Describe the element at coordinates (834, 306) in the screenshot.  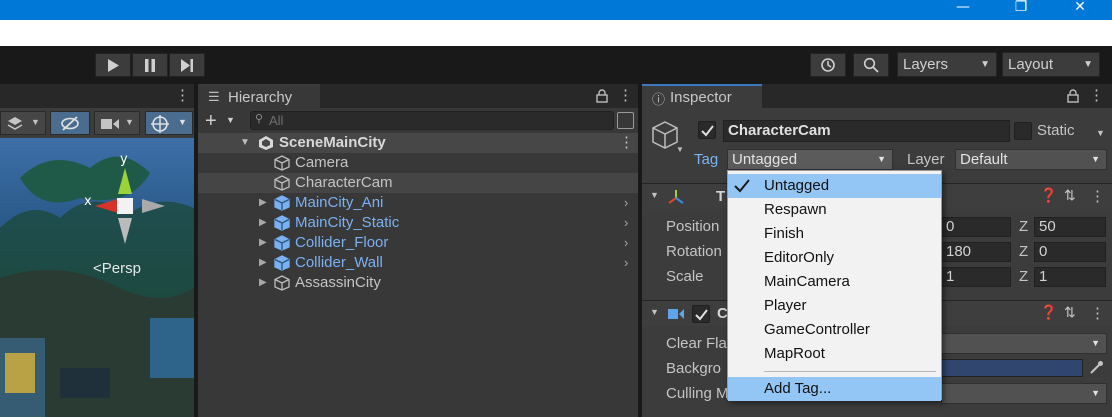
I see `tag-menu-item: Player` at that location.